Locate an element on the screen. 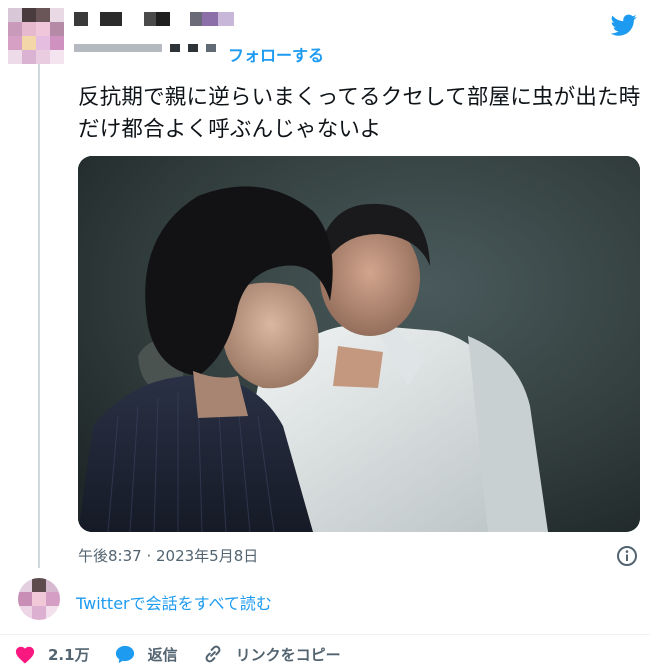  follow-button: フォローする is located at coordinates (276, 54).